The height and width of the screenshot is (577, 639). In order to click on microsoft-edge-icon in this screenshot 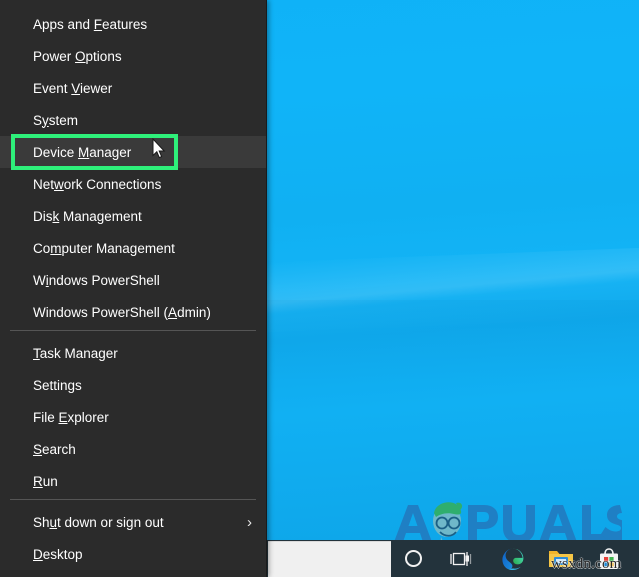, I will do `click(513, 558)`.